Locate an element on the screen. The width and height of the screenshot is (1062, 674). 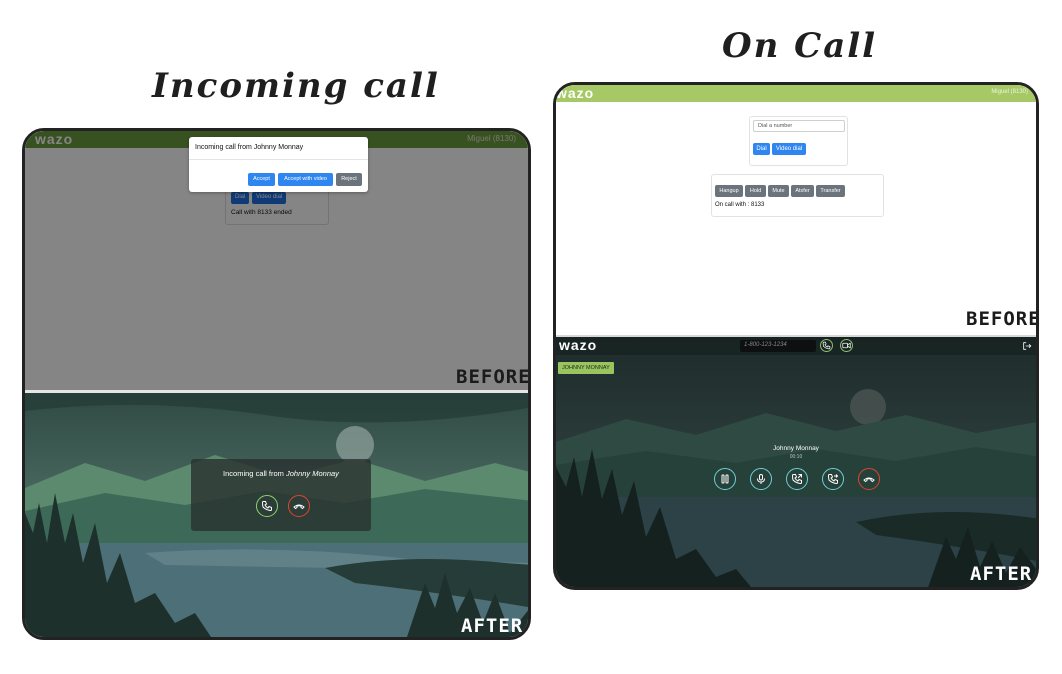
user-label: Miguel (8130) is located at coordinates (1009, 92).